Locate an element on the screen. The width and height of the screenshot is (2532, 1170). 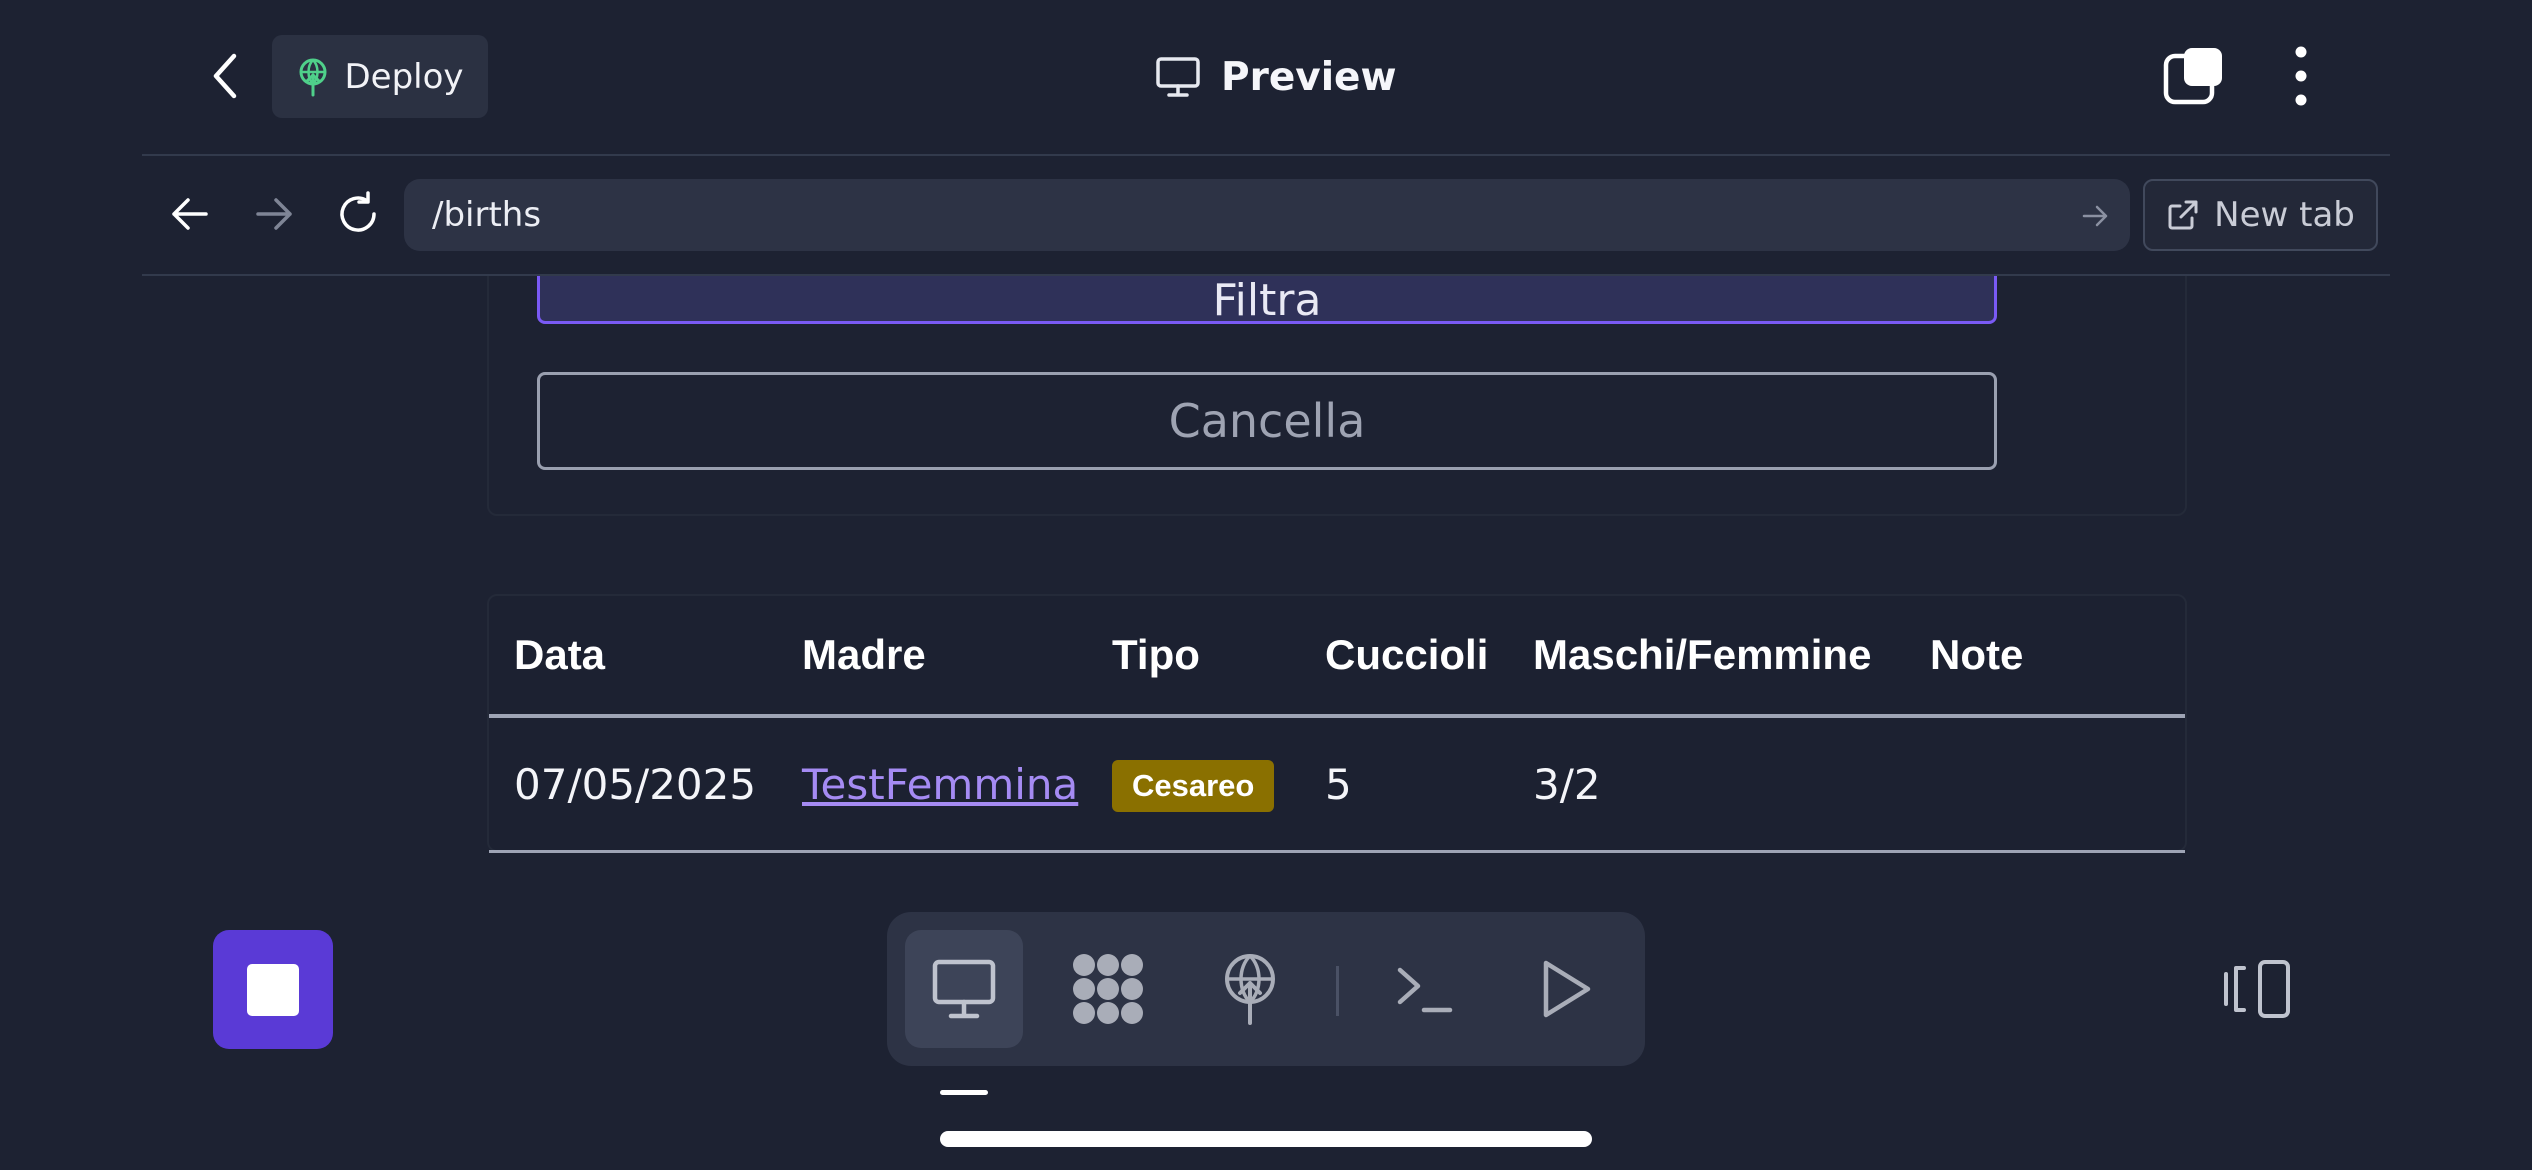
tabs-icon is located at coordinates (2192, 76).